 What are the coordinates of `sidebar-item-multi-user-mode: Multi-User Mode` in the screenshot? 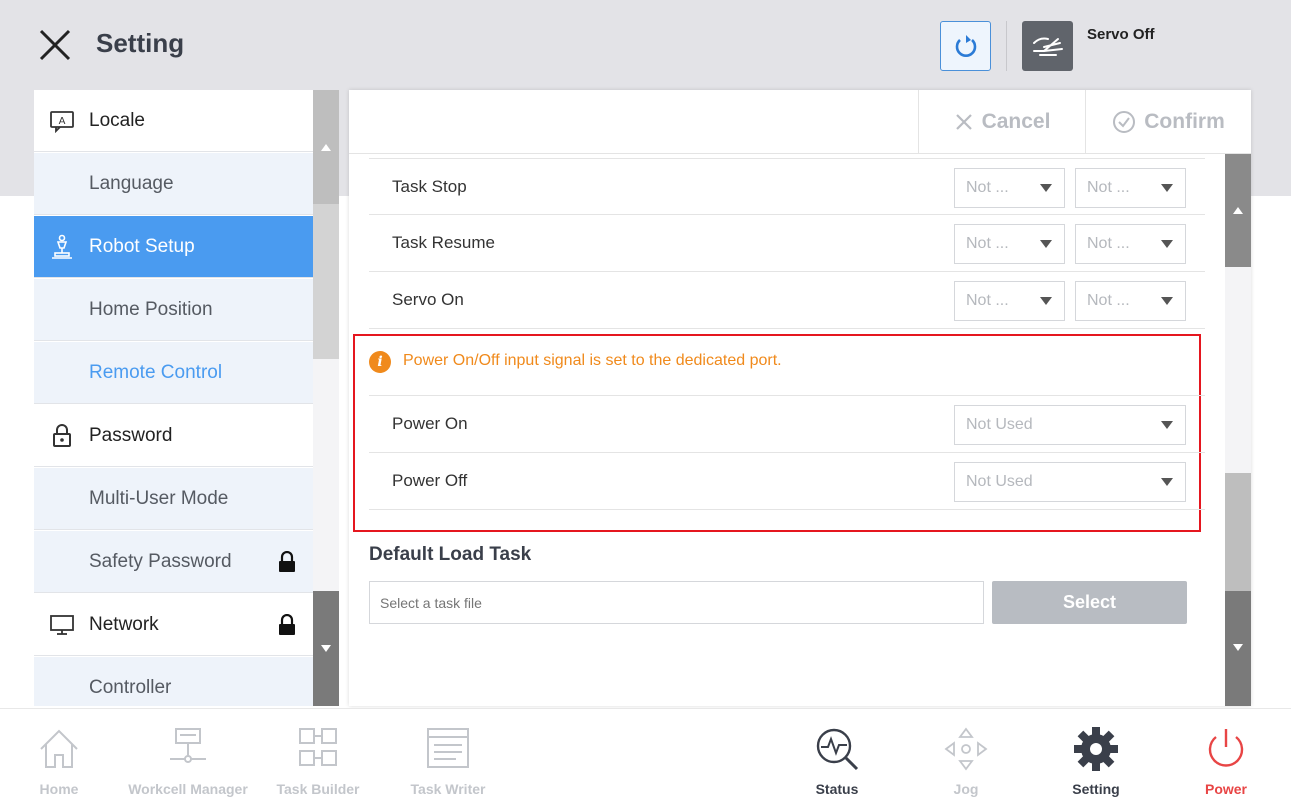 It's located at (173, 499).